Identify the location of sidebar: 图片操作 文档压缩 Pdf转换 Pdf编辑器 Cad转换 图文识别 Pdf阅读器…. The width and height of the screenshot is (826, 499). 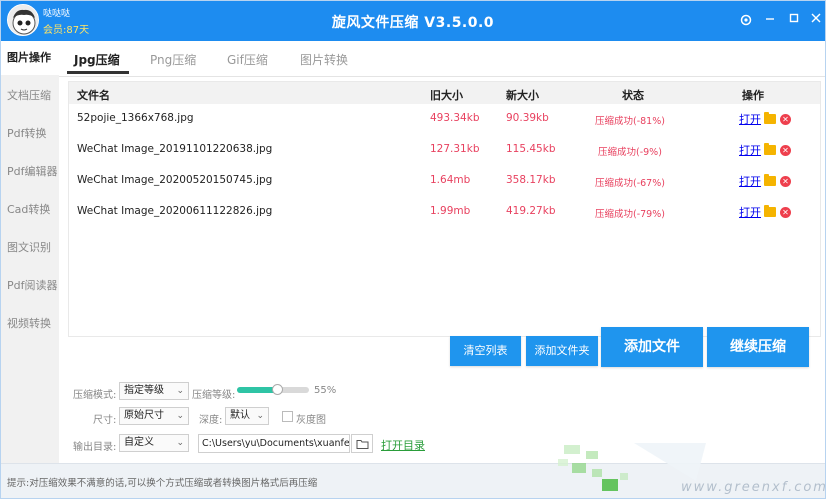
(30, 252).